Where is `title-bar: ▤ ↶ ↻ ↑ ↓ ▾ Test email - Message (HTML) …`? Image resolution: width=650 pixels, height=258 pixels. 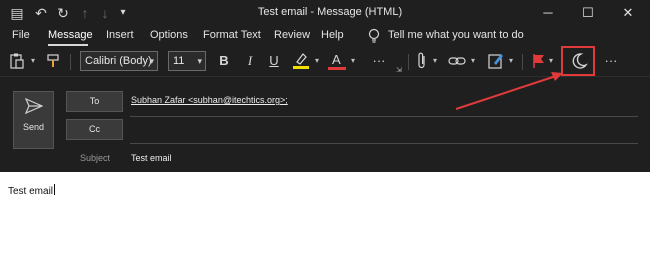
title-bar: ▤ ↶ ↻ ↑ ↓ ▾ Test email - Message (HTML) … is located at coordinates (325, 13).